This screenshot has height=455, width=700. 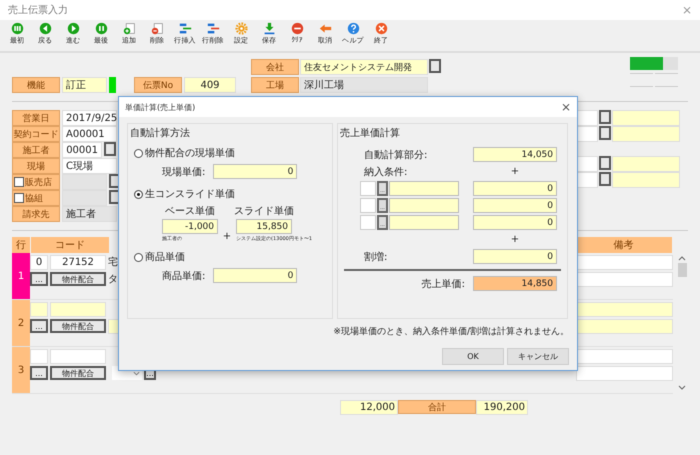 What do you see at coordinates (538, 356) in the screenshot?
I see `dialog-button: キャンセル` at bounding box center [538, 356].